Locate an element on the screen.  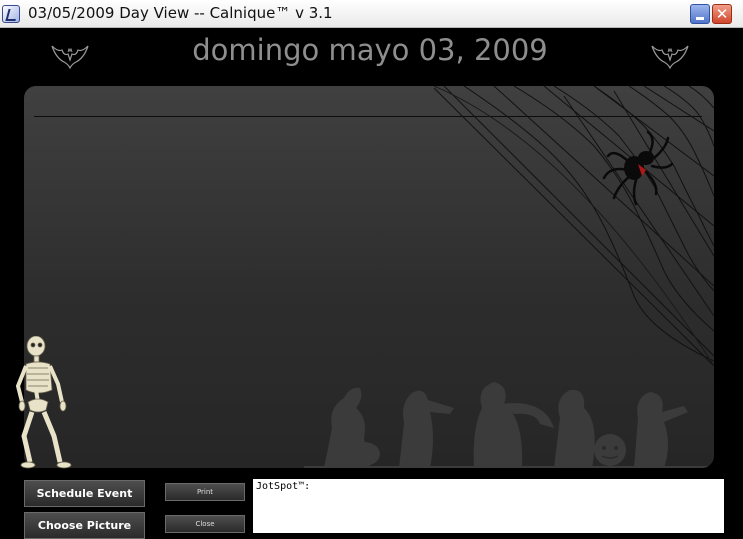
jotspot-textarea: JotSpot™: is located at coordinates (488, 506).